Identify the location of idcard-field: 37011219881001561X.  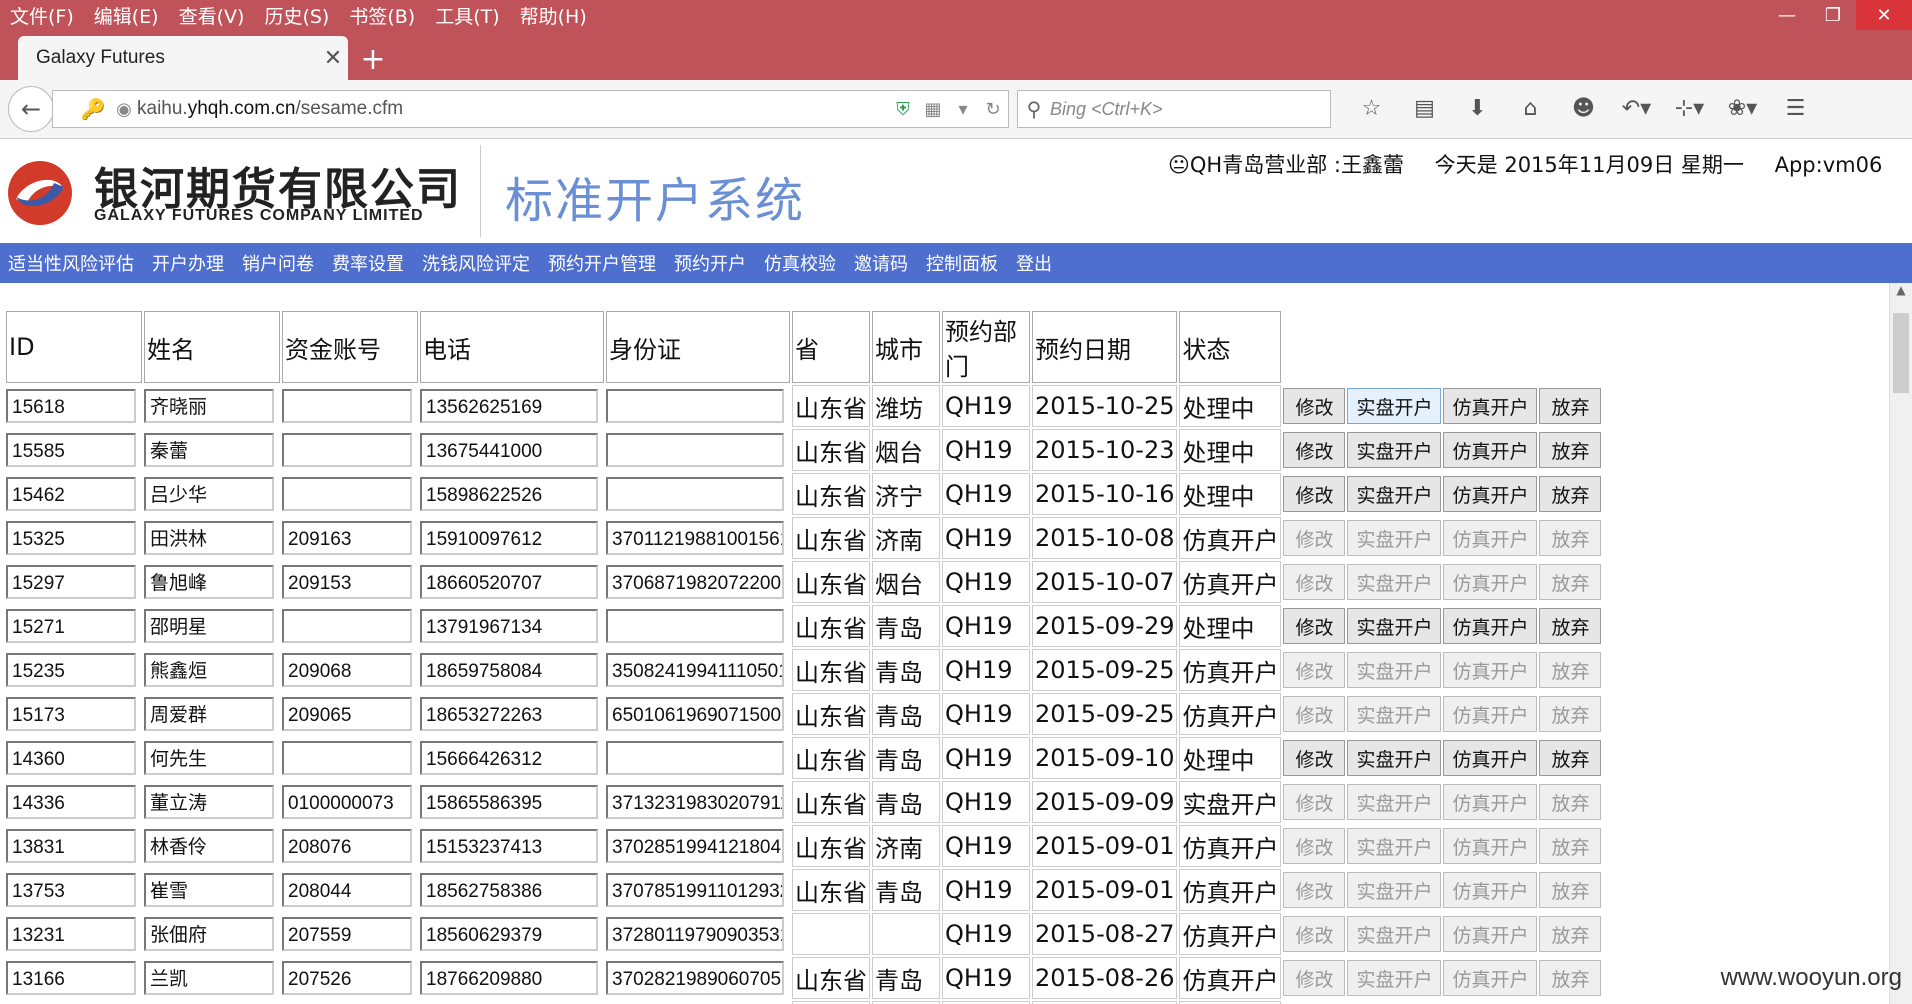
(695, 538).